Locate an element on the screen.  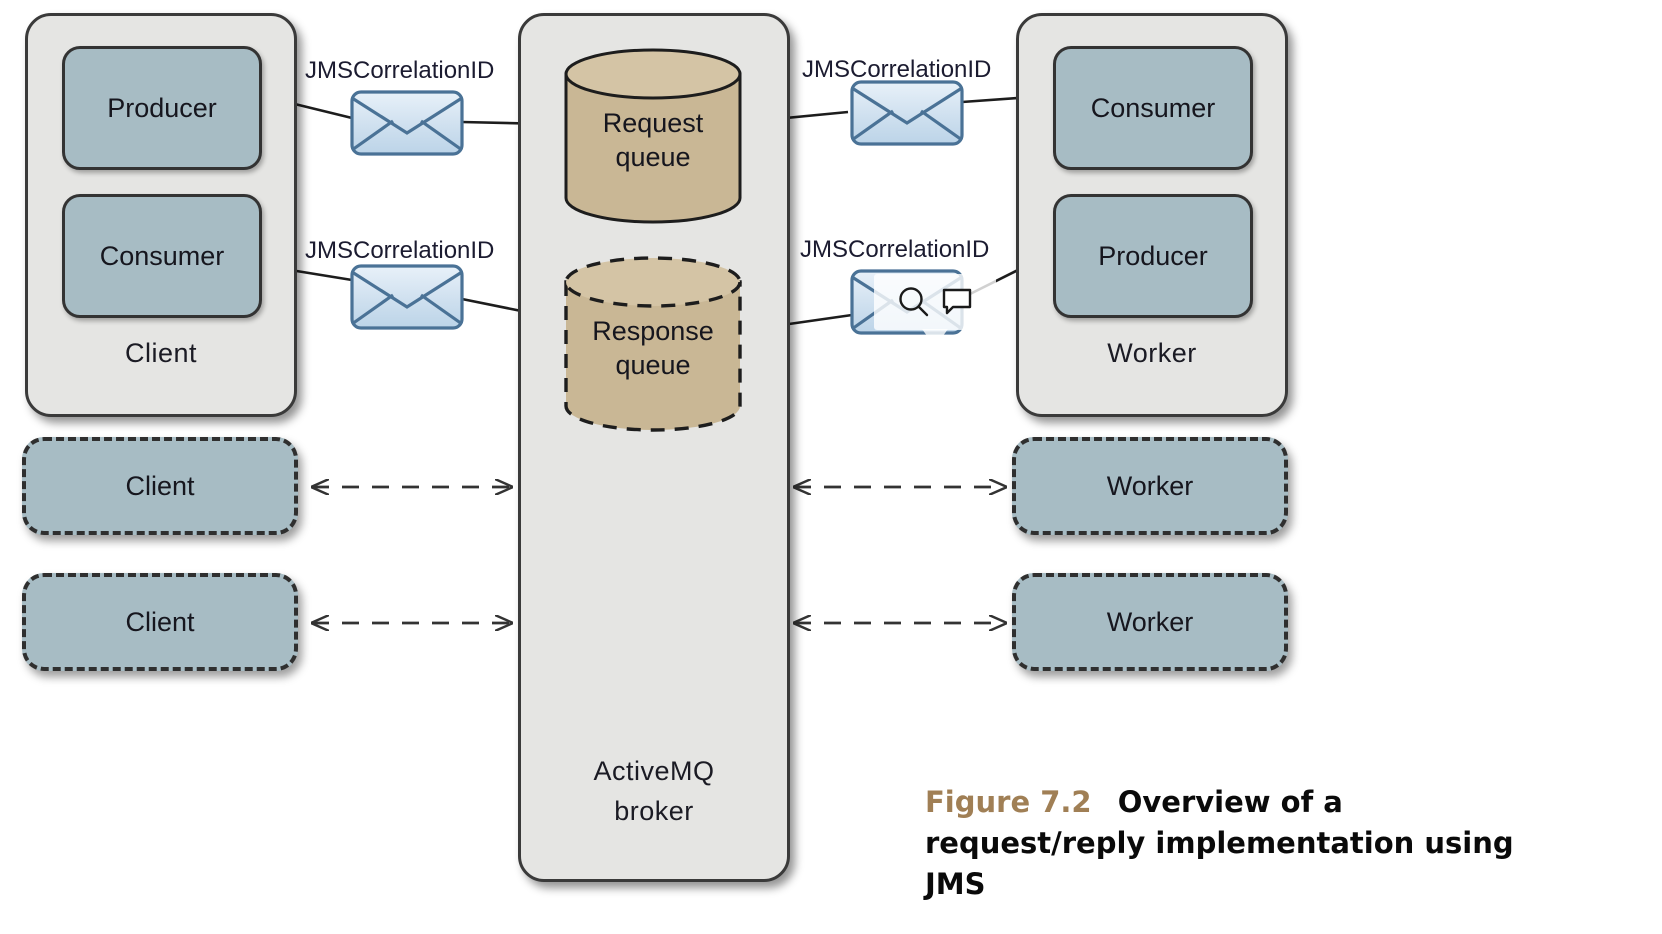
client-replica-2-label: Client is located at coordinates (160, 485).